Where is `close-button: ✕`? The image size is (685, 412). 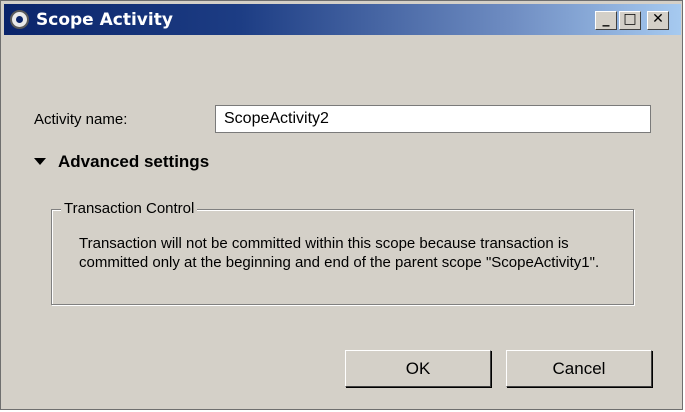
close-button: ✕ is located at coordinates (658, 20).